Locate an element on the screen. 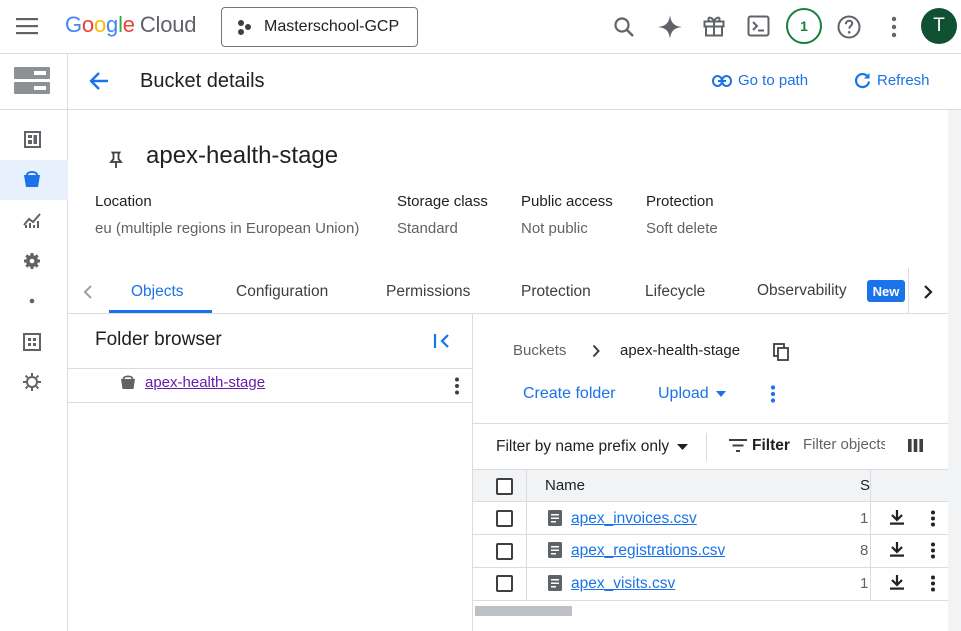 The image size is (961, 631). breadcrumb-current-bucket: apex-health-stage is located at coordinates (680, 350).